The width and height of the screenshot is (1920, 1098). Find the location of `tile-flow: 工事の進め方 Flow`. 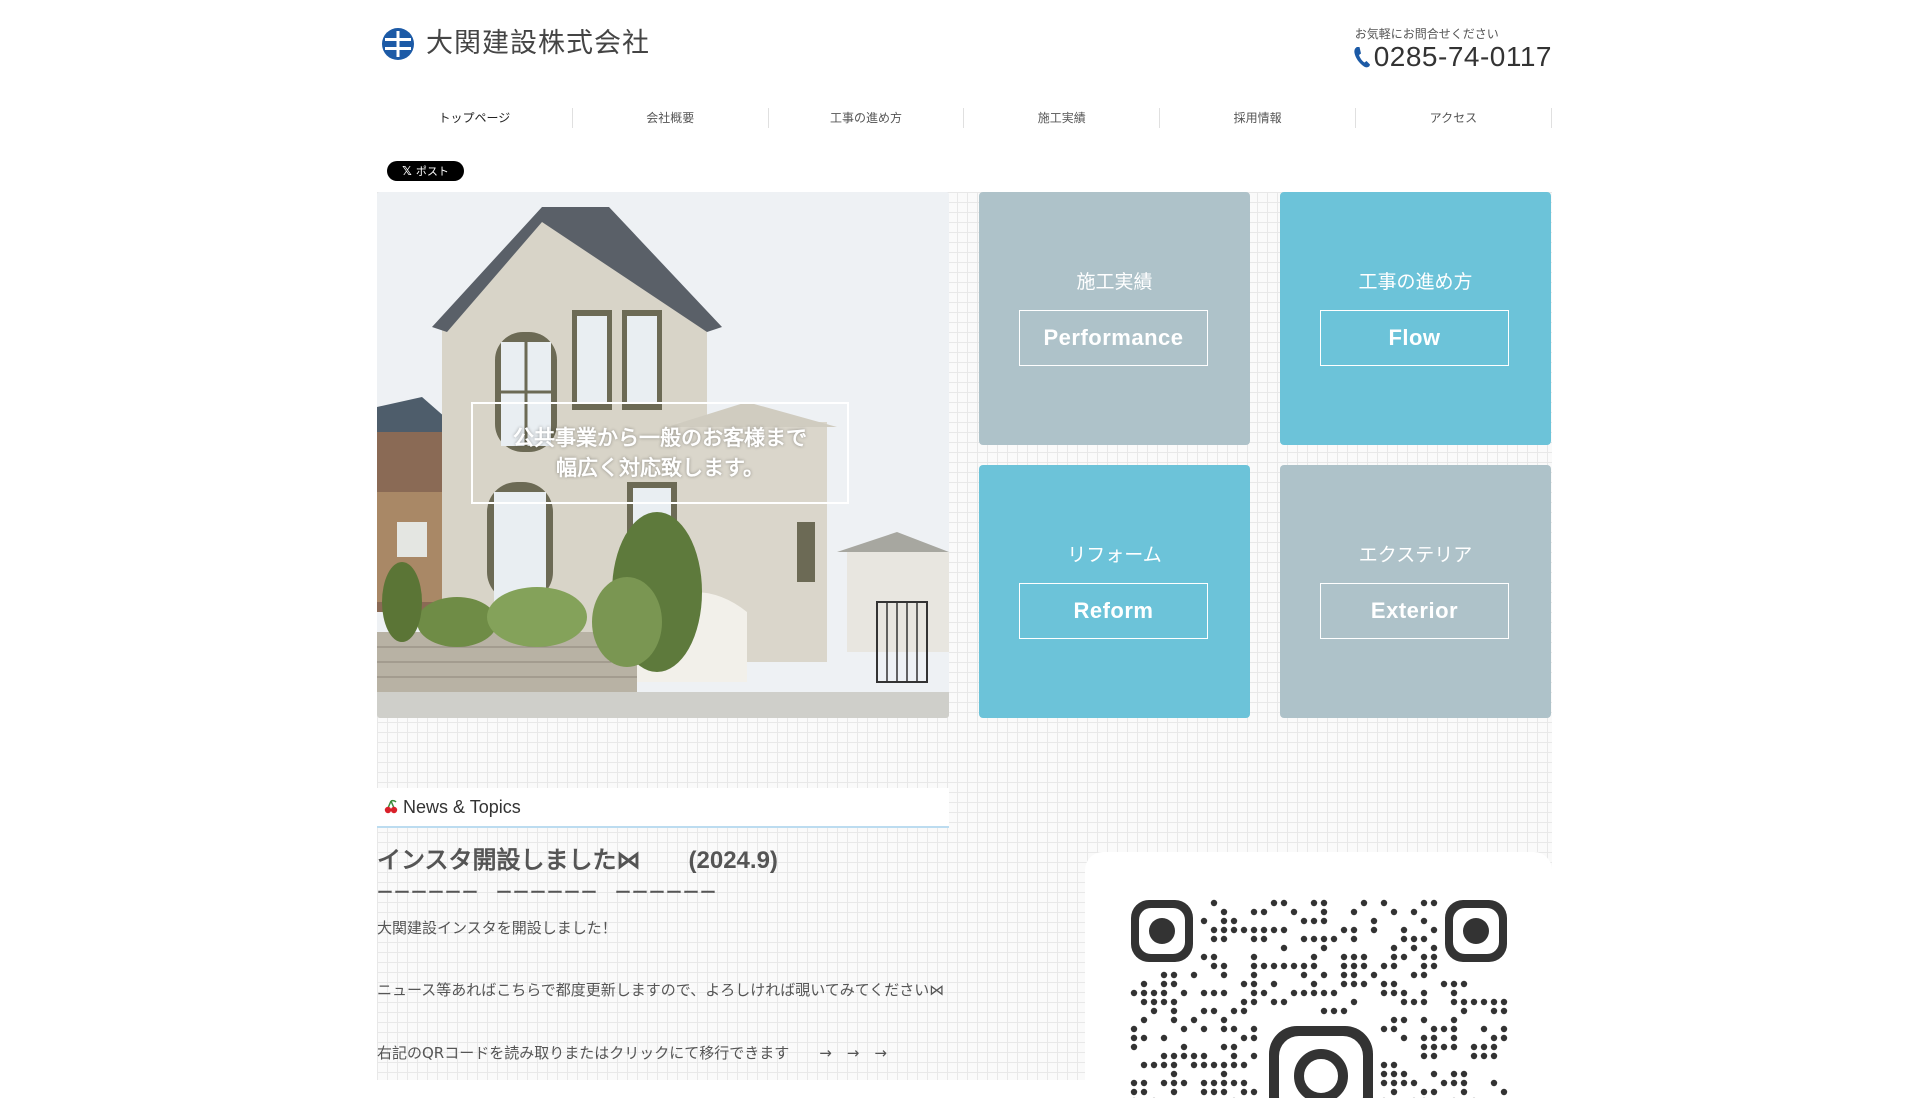

tile-flow: 工事の進め方 Flow is located at coordinates (1415, 318).